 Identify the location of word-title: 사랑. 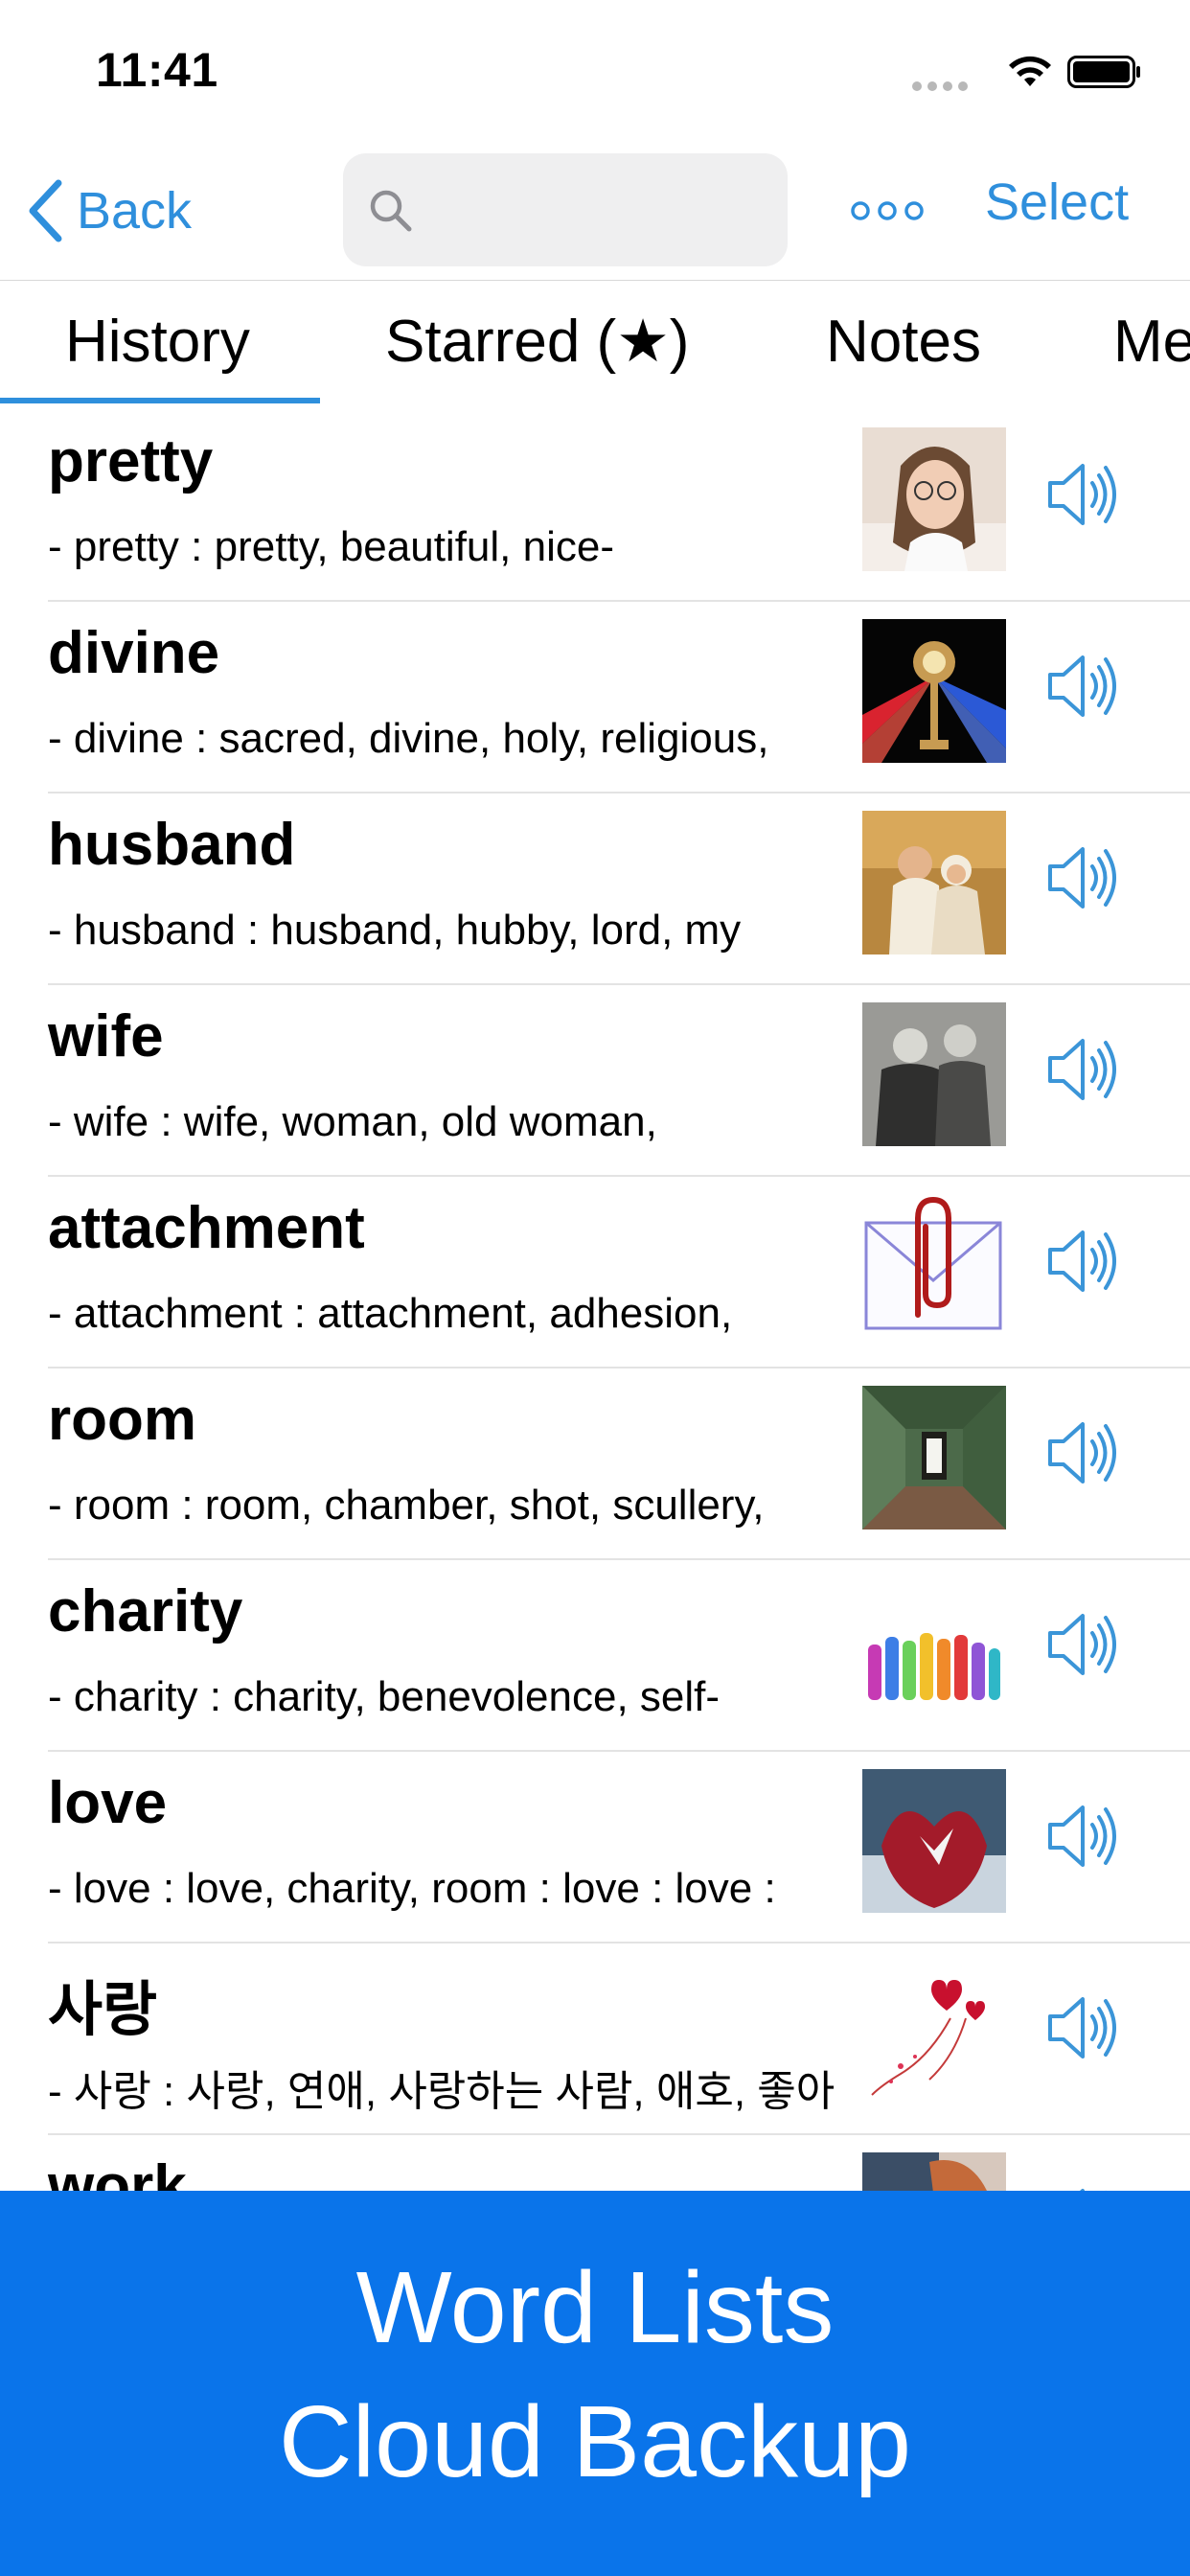
(103, 2010).